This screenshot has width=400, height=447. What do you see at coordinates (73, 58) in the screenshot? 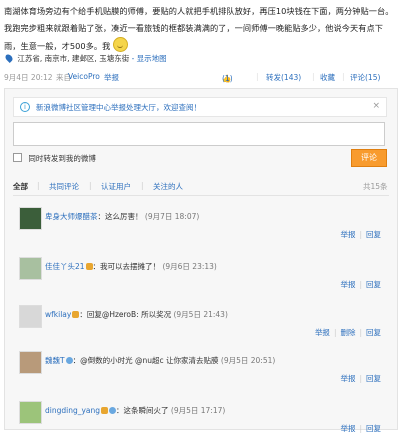
I see `location-text: 江苏省, 南京市, 建邺区, 玉塘东街` at bounding box center [73, 58].